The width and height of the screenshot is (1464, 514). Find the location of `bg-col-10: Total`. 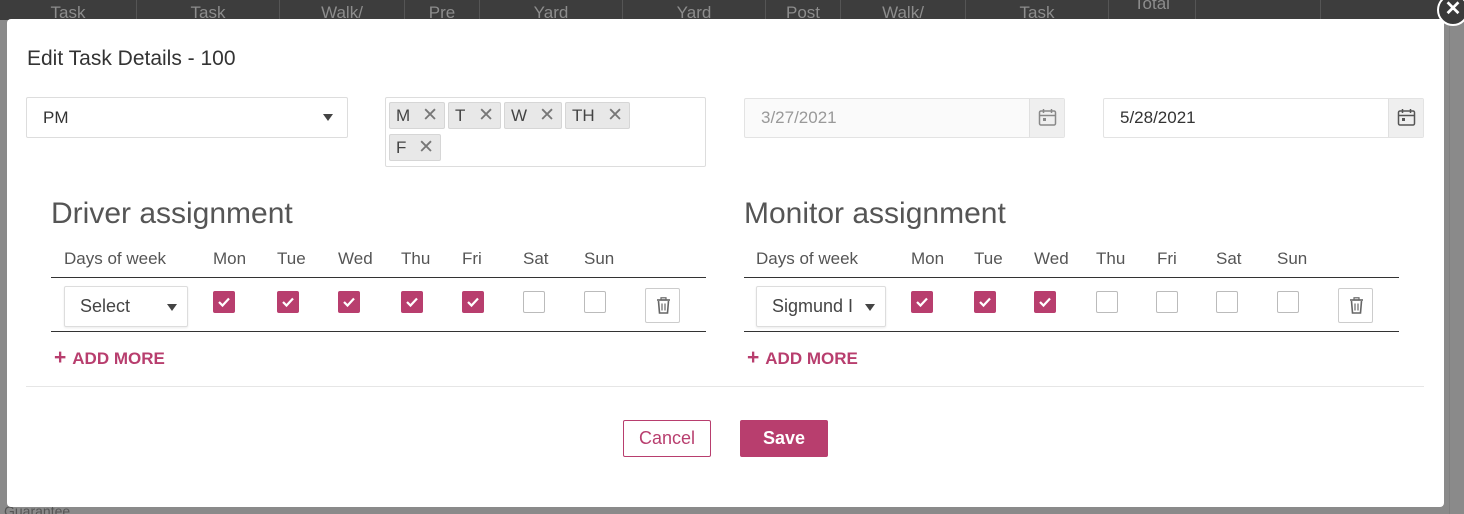

bg-col-10: Total is located at coordinates (1152, 10).